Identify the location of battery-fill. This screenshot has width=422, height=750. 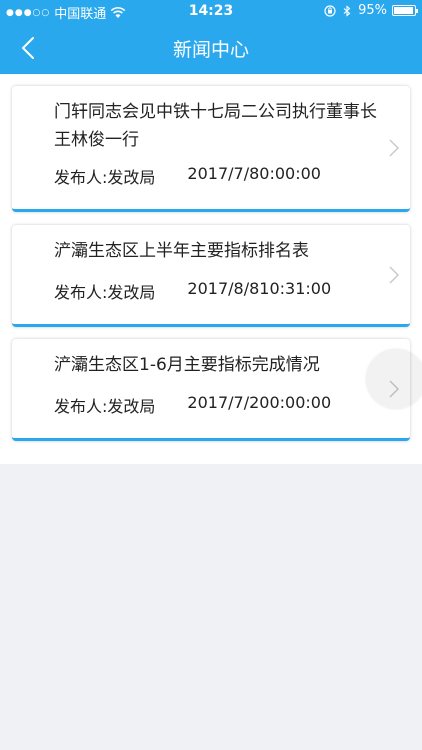
(403, 10).